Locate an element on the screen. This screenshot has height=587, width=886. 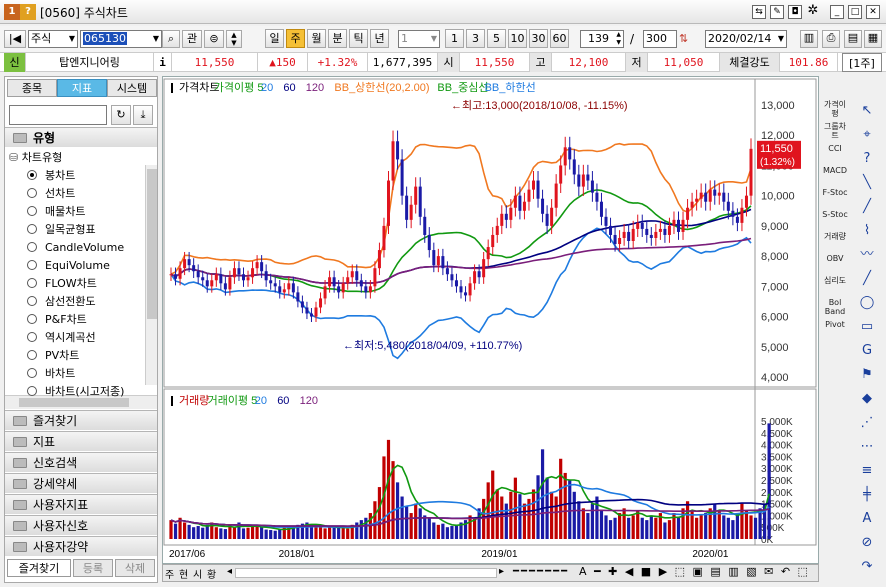
indicator-tool-button: S-Stoc is located at coordinates (835, 221).